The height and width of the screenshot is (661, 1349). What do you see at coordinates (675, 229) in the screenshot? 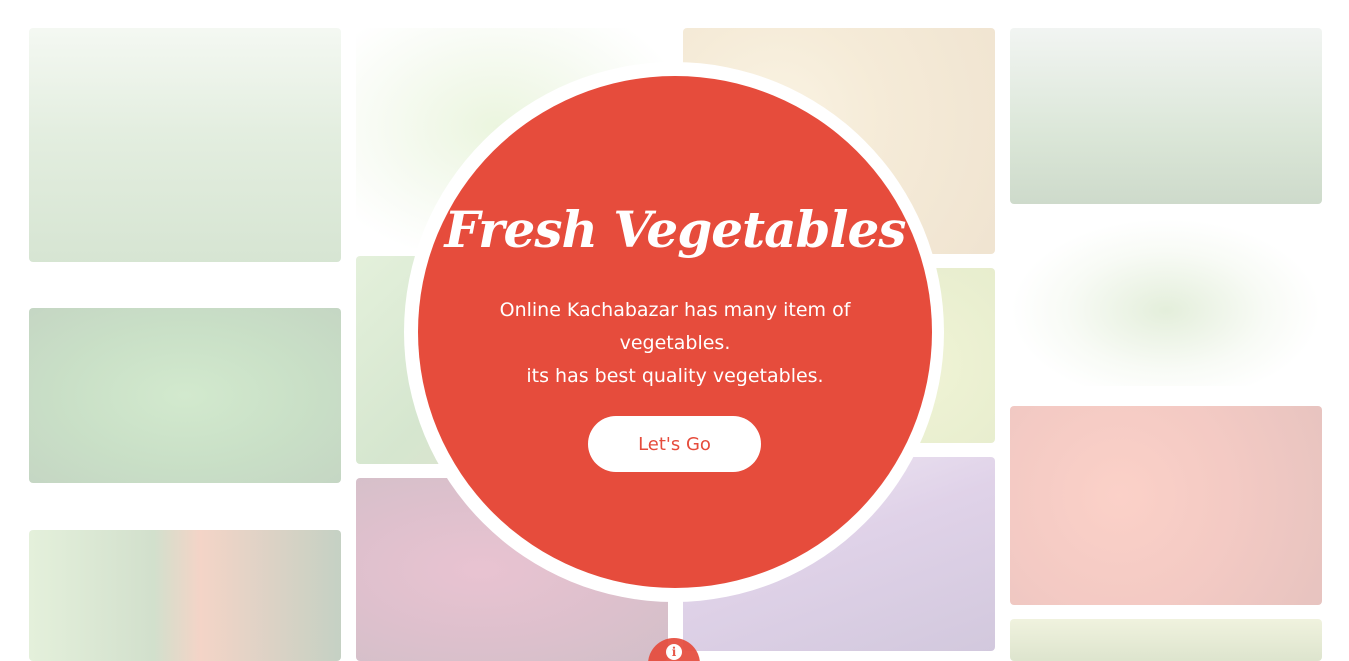
I see `hero-title: Fresh Vegetables` at bounding box center [675, 229].